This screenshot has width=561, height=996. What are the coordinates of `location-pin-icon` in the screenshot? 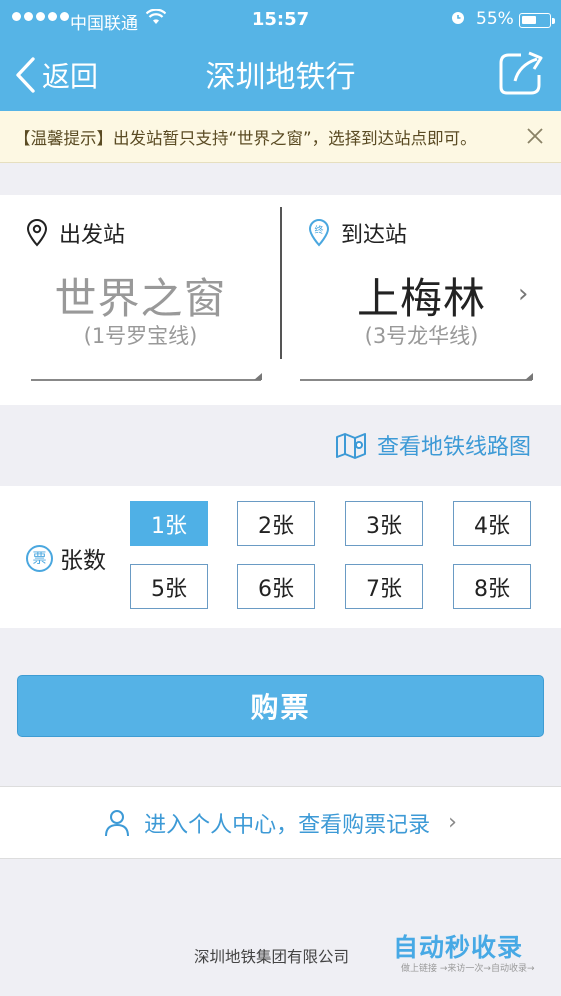 It's located at (37, 233).